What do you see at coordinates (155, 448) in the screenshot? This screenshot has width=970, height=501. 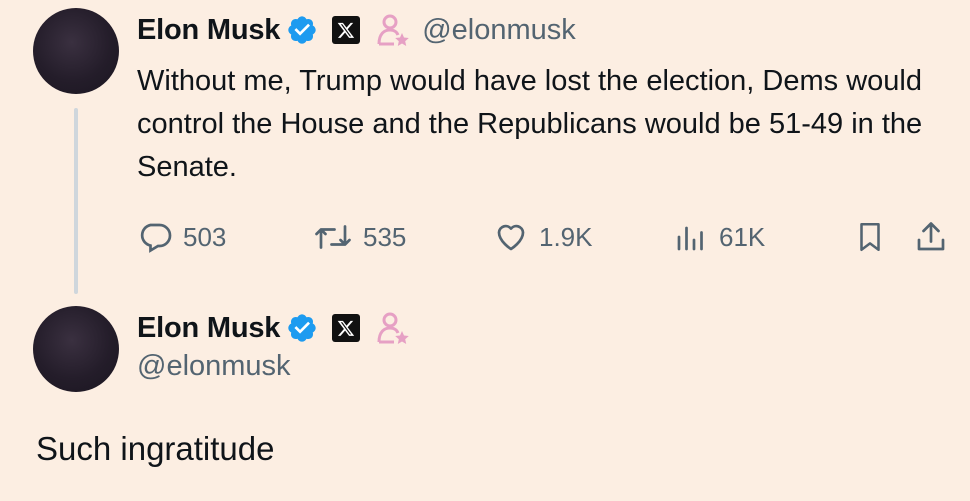 I see `tweet-text: Such ingratitude` at bounding box center [155, 448].